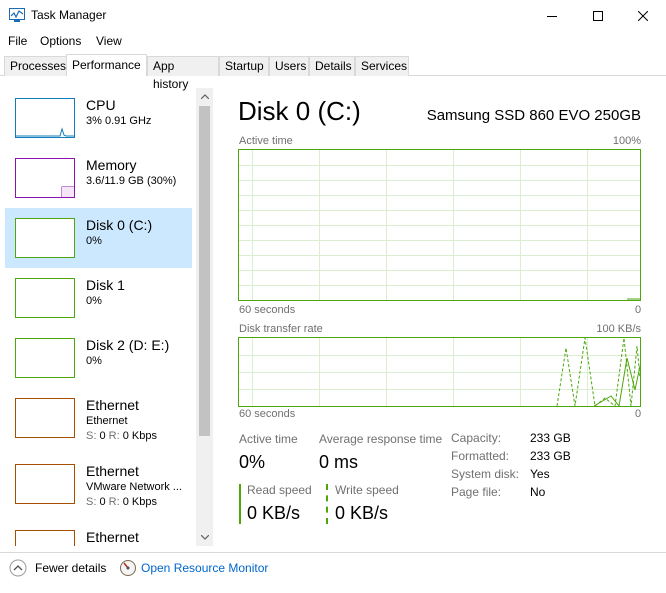 This screenshot has width=666, height=593. I want to click on tab-services: Services, so click(382, 66).